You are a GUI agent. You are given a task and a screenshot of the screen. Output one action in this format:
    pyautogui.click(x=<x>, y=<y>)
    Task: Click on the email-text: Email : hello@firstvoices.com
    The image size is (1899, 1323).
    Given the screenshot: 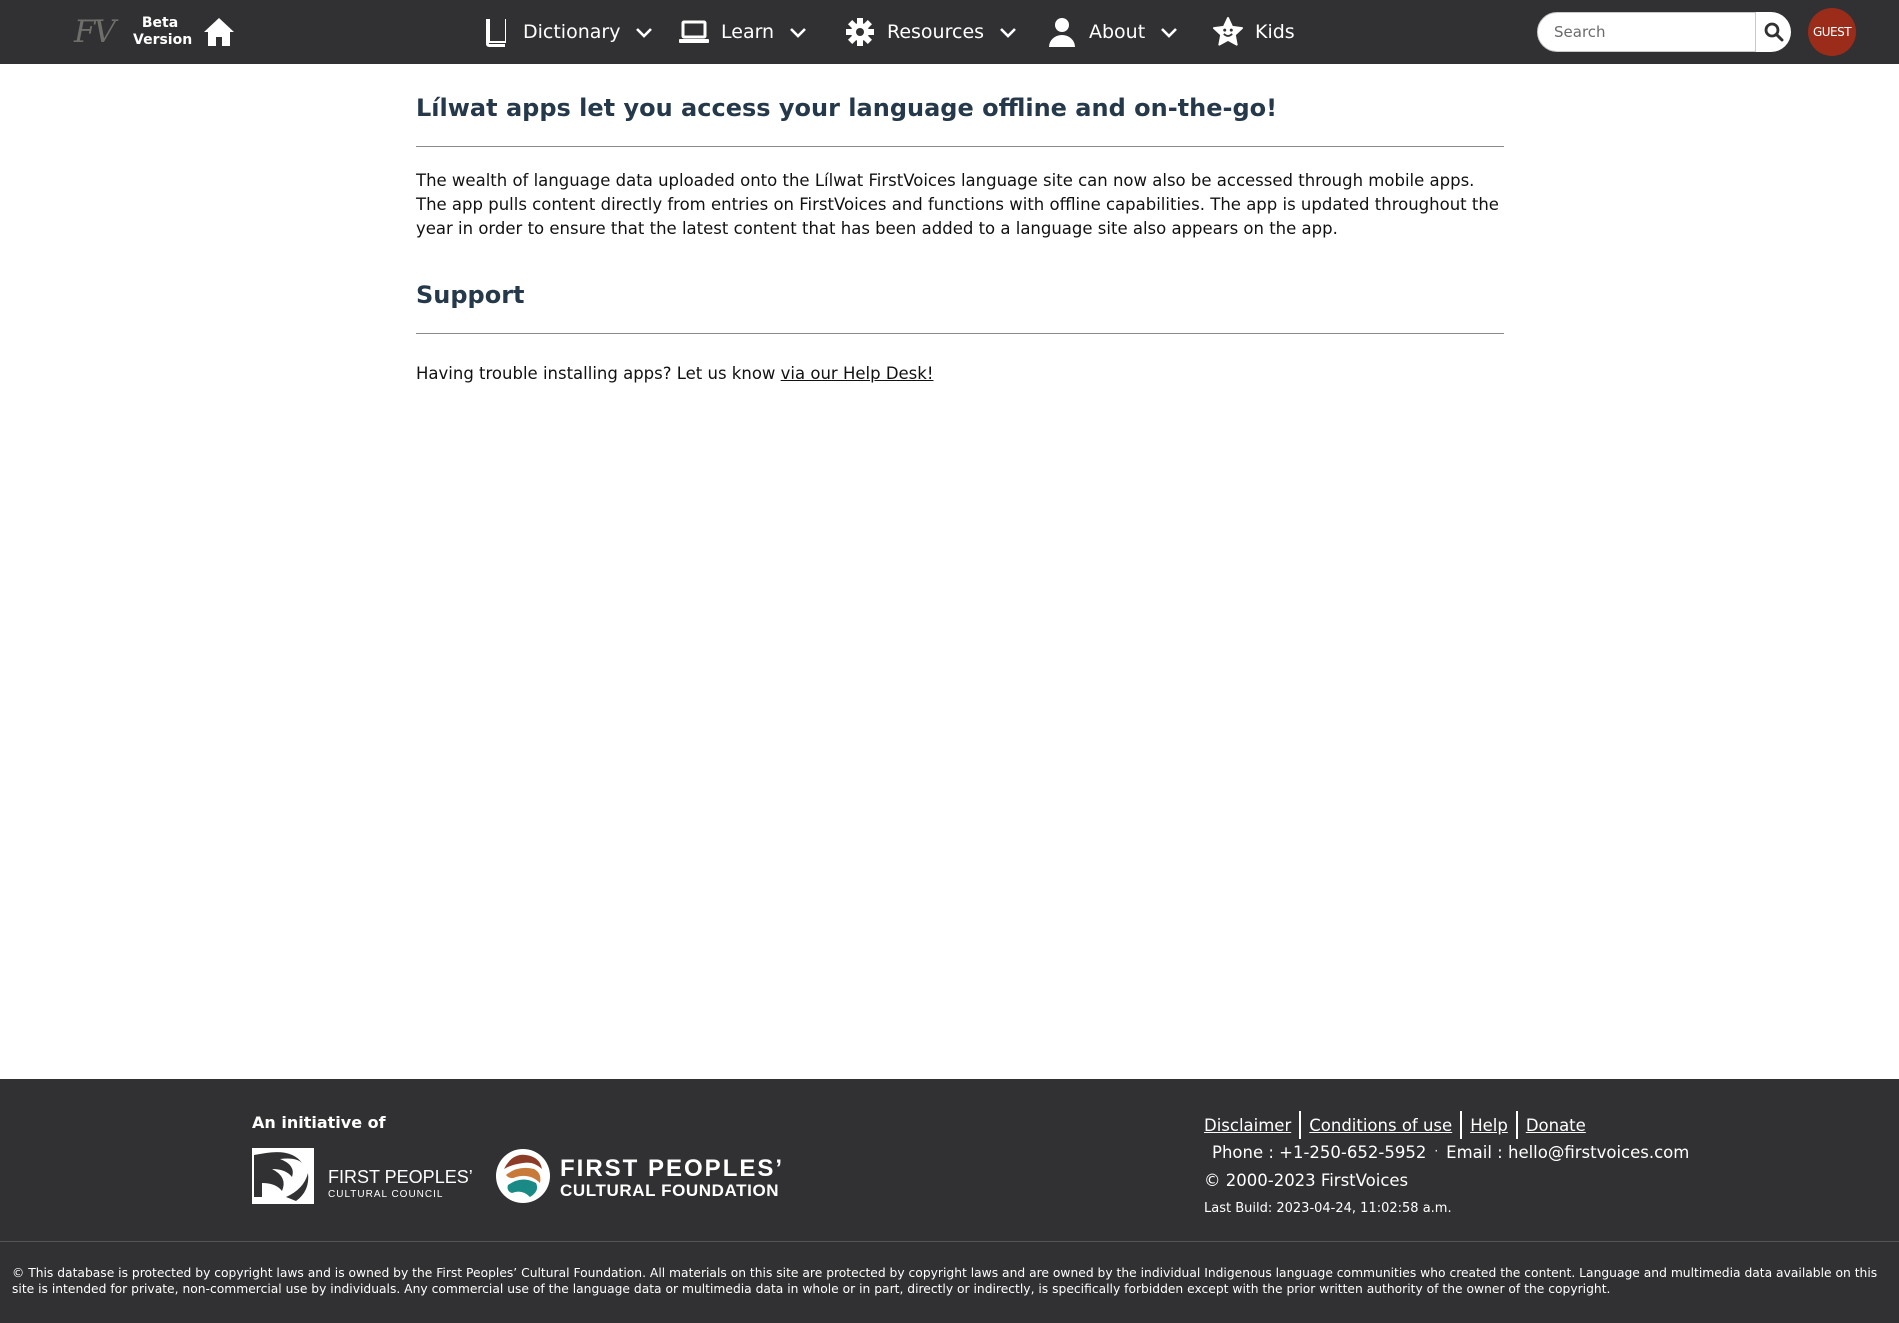 What is the action you would take?
    pyautogui.click(x=1567, y=1152)
    